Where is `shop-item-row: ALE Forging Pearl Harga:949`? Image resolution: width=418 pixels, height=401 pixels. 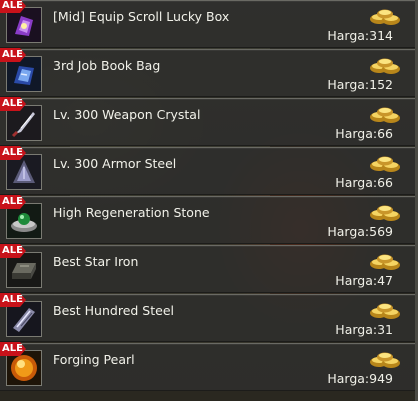
shop-item-row: ALE Forging Pearl Harga:949 is located at coordinates (207, 366).